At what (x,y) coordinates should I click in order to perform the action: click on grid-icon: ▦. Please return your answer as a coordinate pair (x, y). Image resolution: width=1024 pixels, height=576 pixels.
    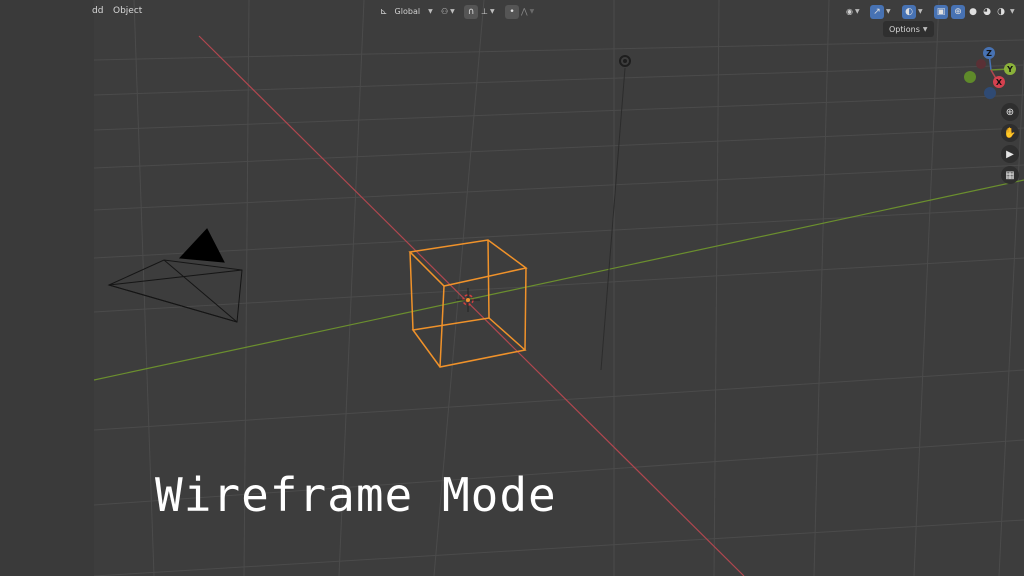
    Looking at the image, I should click on (1010, 175).